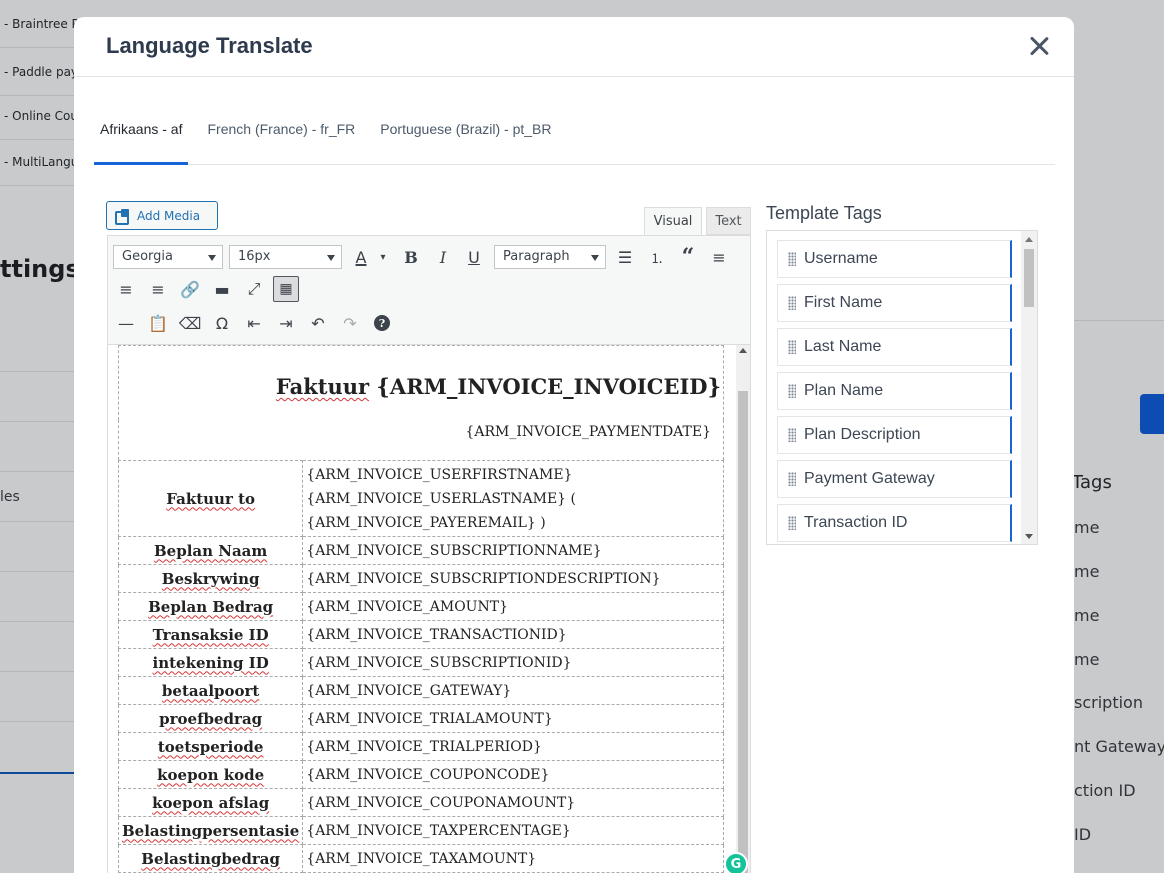 The width and height of the screenshot is (1164, 873). I want to click on grammarly-icon: G, so click(736, 862).